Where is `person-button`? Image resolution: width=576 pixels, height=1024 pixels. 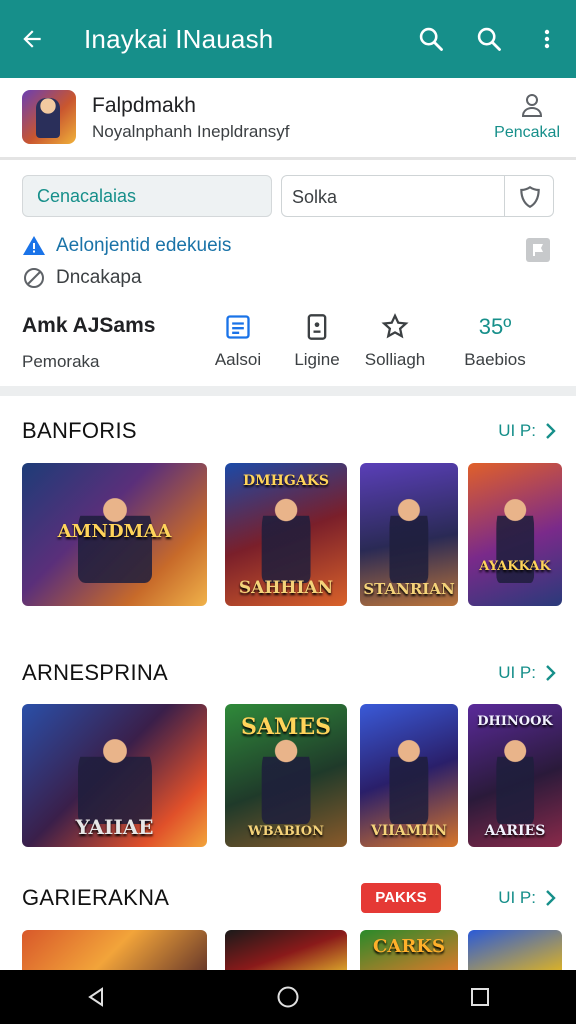 person-button is located at coordinates (532, 107).